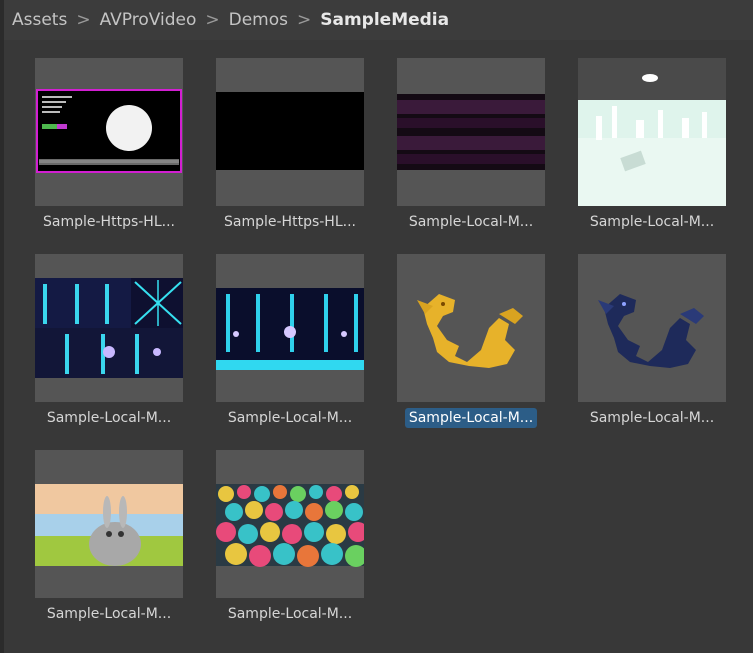 The height and width of the screenshot is (653, 753). I want to click on breadcrumb-avprovideo: AVProVideo, so click(148, 20).